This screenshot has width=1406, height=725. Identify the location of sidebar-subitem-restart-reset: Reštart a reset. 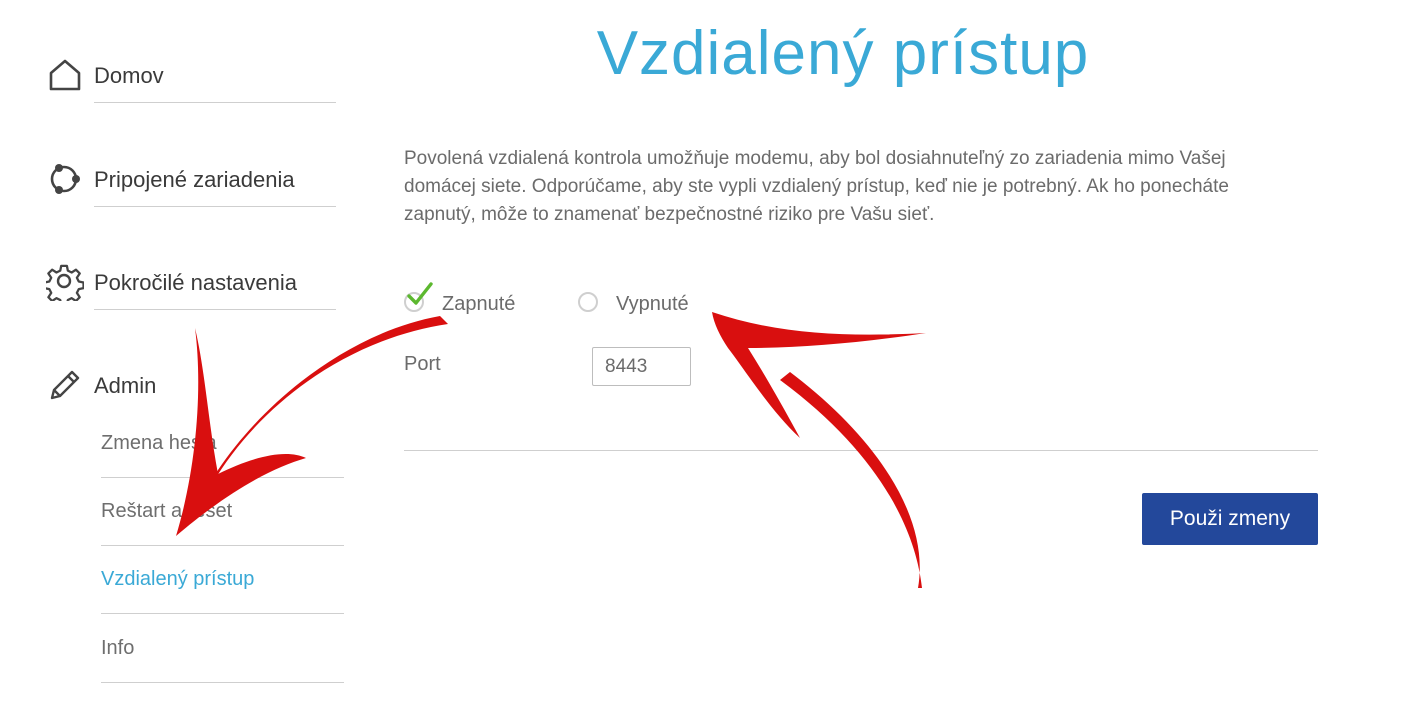
(222, 512).